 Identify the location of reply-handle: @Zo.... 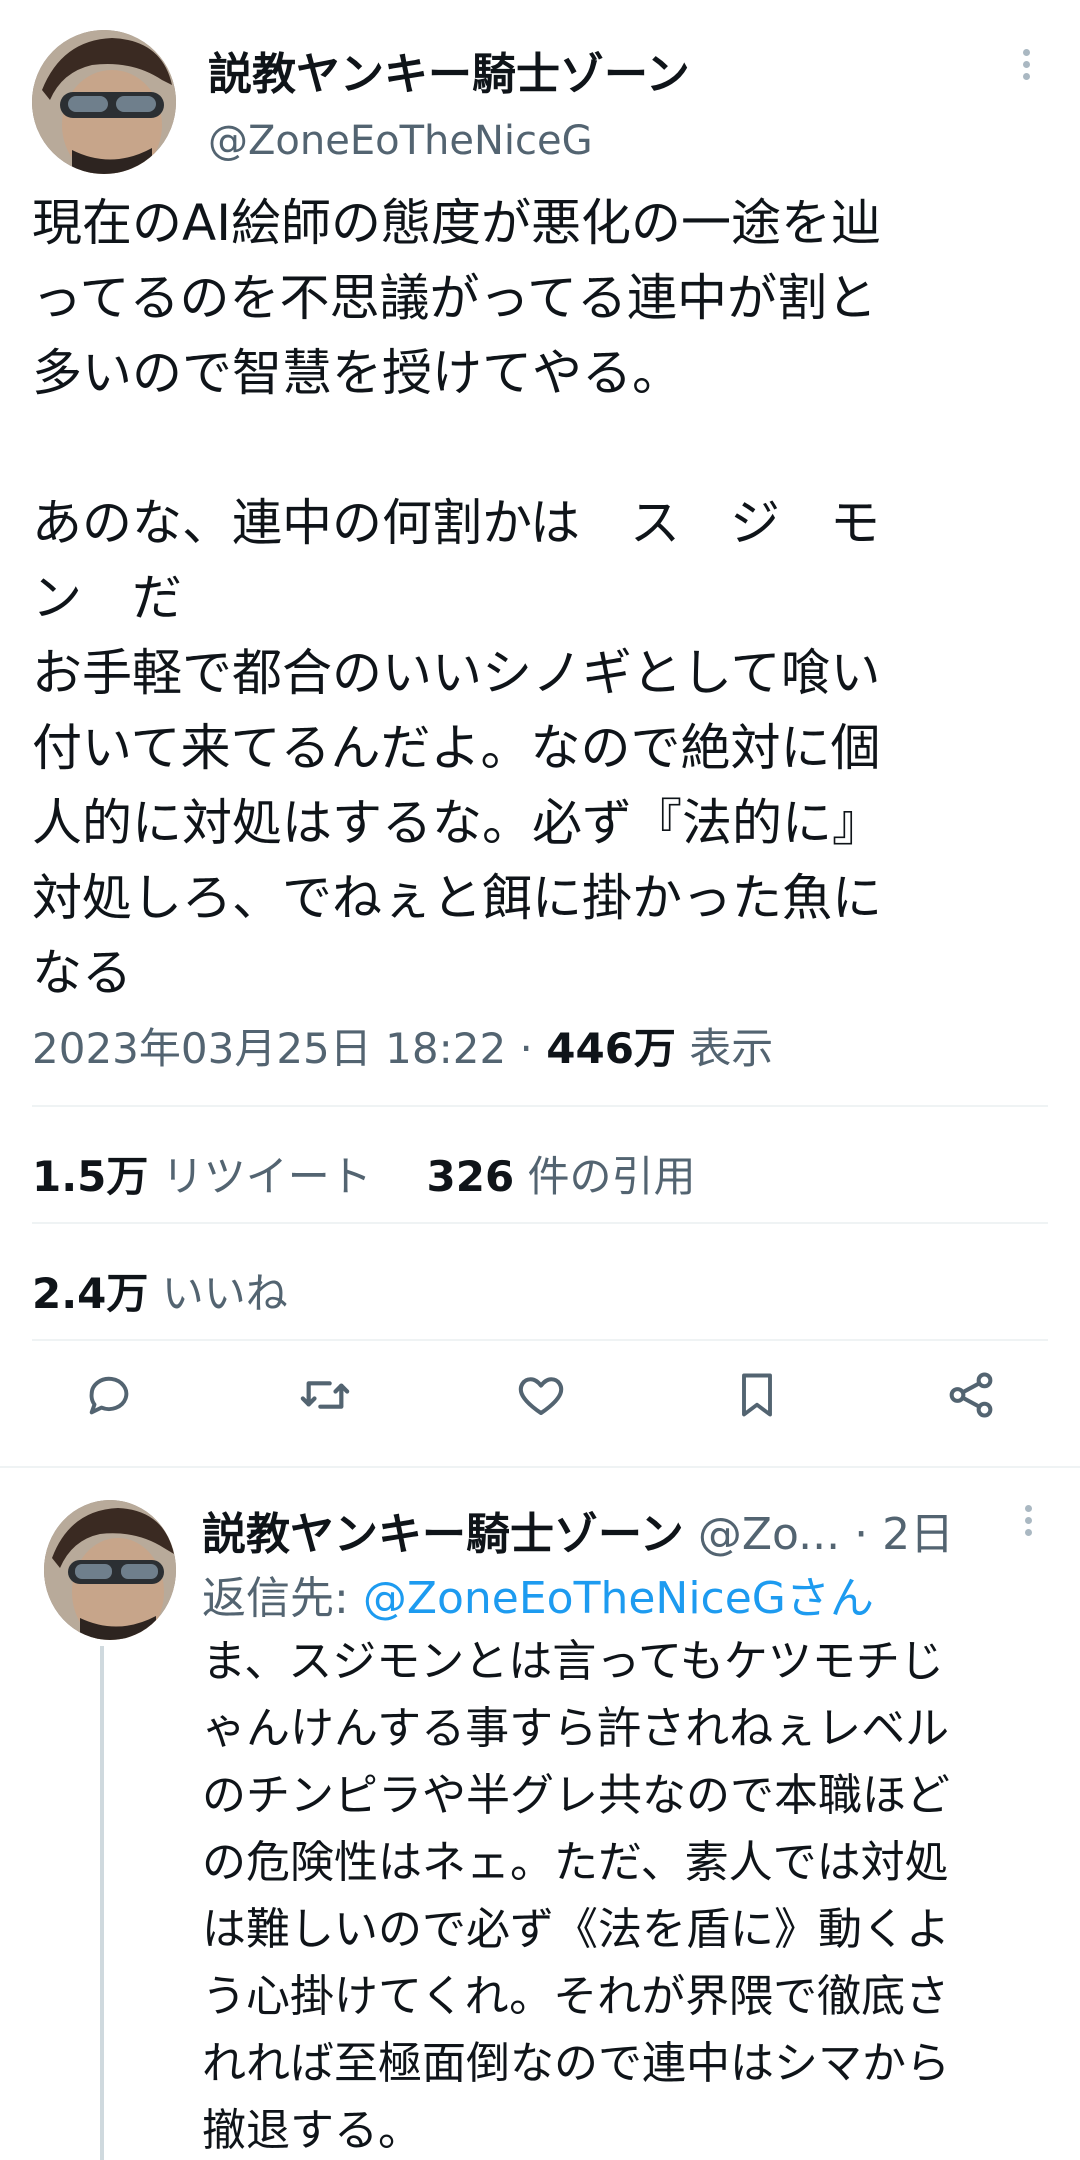
(769, 1534).